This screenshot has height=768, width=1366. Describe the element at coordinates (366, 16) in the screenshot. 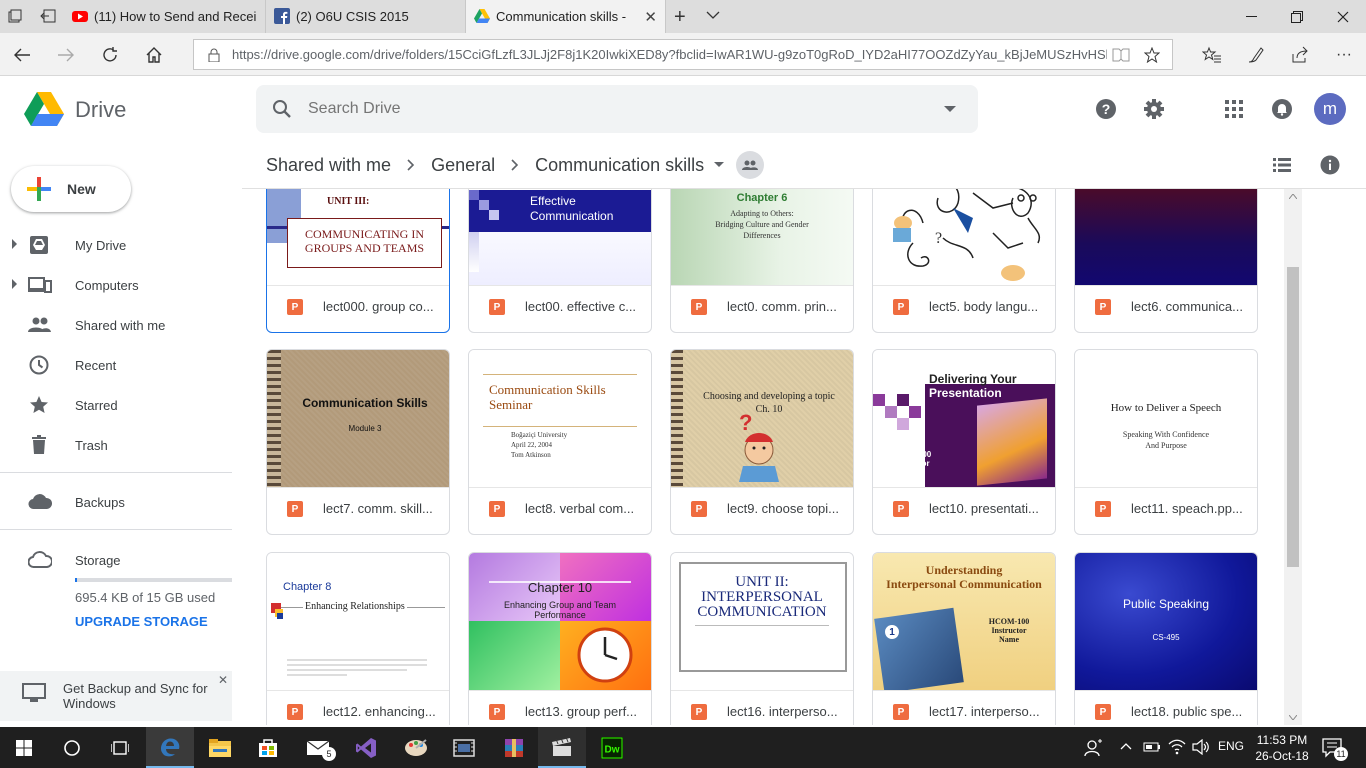

I see `browser-tab-facebook: (2) O6U CSIS 2015` at that location.